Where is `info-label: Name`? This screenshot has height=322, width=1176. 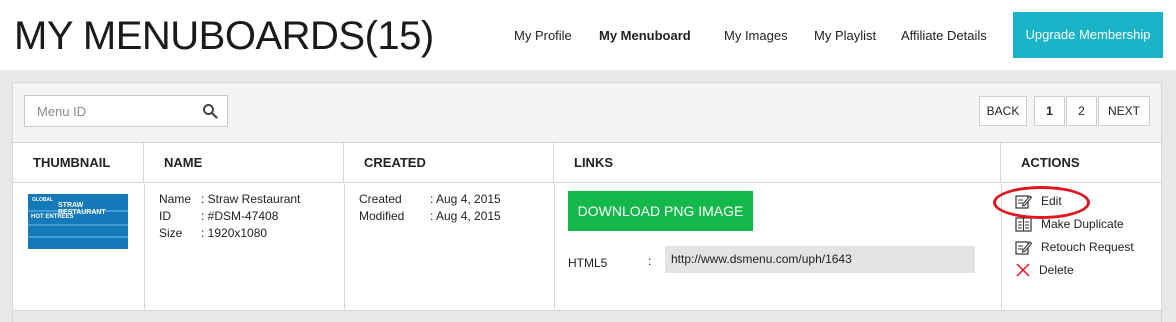
info-label: Name is located at coordinates (175, 199).